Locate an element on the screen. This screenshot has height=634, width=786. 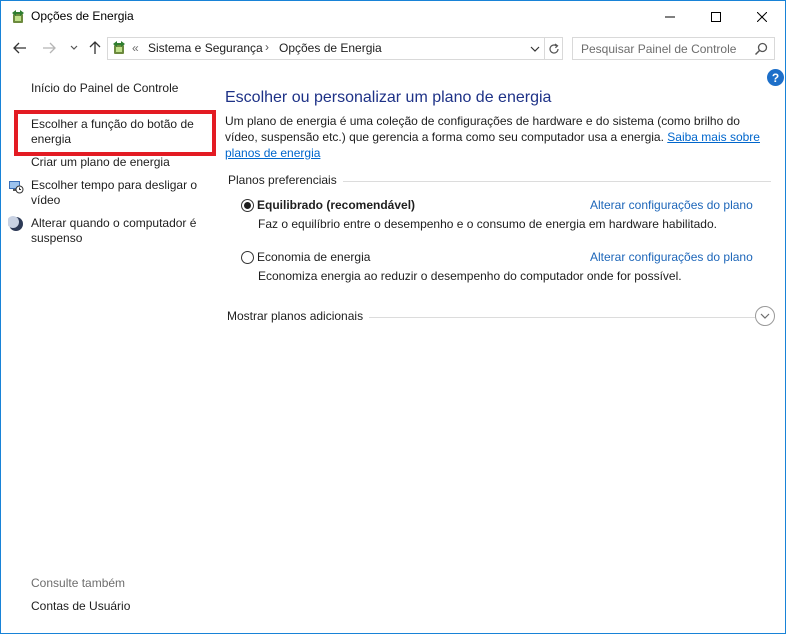
change-sleep-time-link: Alterar quando o computador é suspenso is located at coordinates (116, 231).